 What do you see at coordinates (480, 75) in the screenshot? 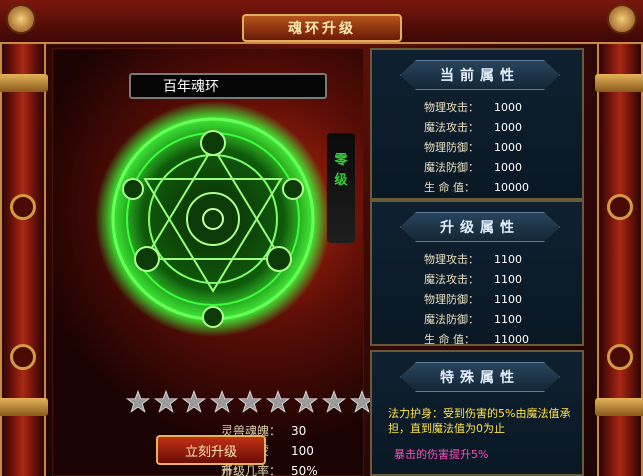
I see `current-attributes-title: 当前属性` at bounding box center [480, 75].